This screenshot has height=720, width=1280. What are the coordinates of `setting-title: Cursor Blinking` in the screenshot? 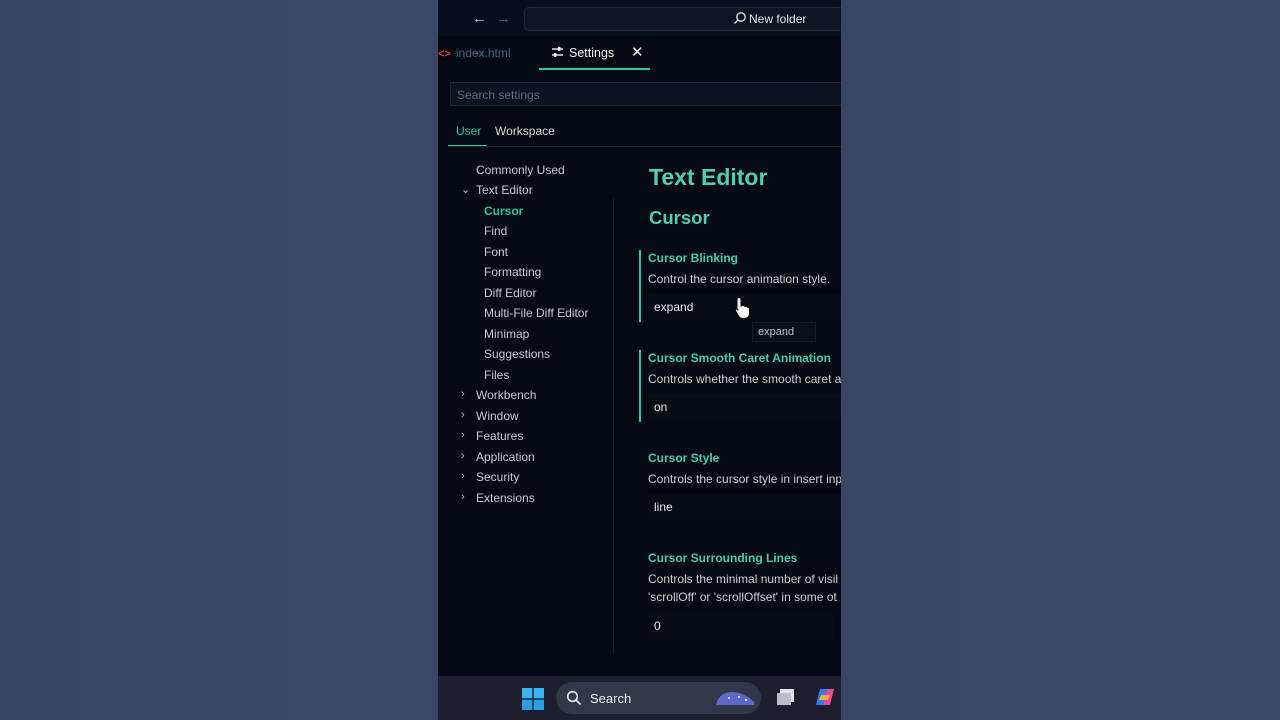 It's located at (693, 258).